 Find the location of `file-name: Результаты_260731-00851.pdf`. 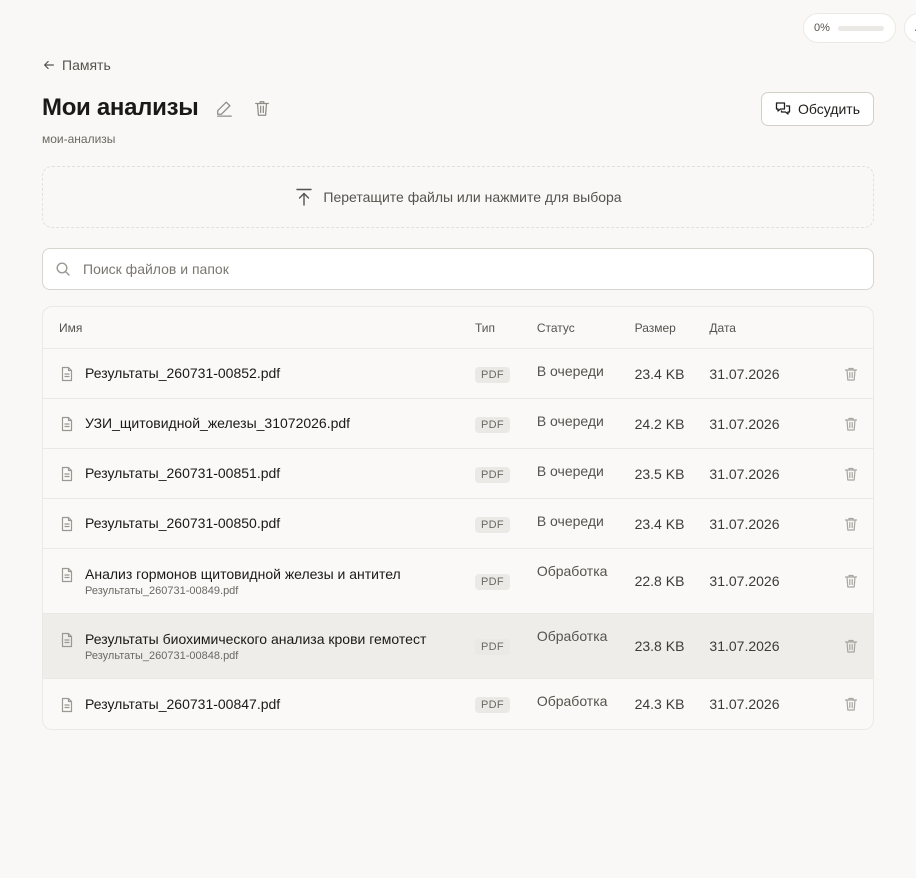

file-name: Результаты_260731-00851.pdf is located at coordinates (183, 473).